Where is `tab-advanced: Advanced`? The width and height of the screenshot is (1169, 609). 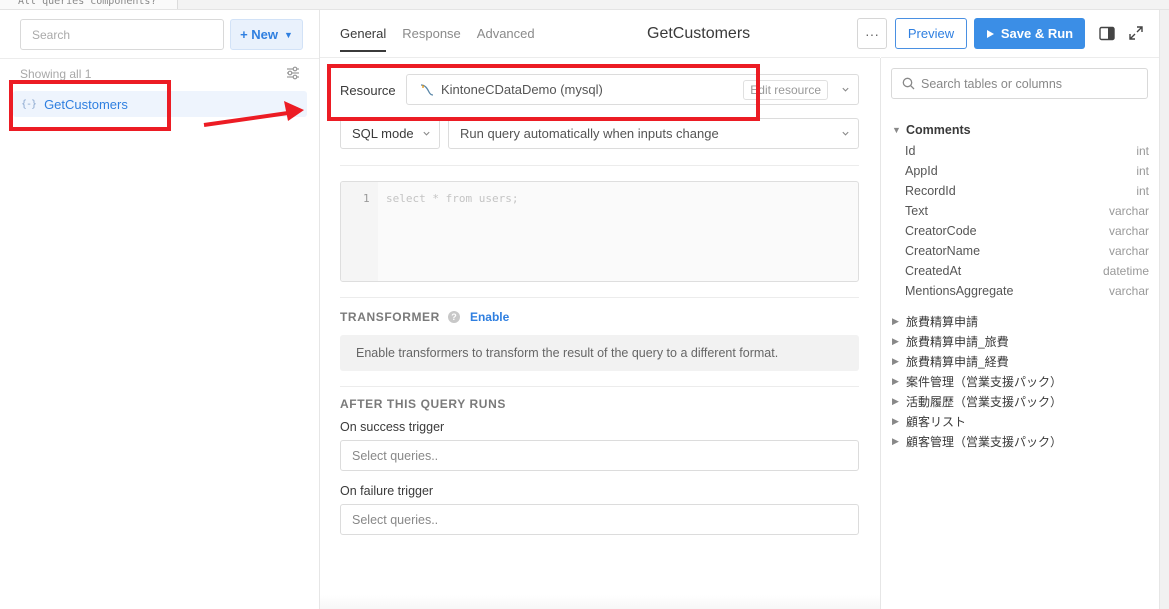
tab-advanced: Advanced is located at coordinates (506, 39).